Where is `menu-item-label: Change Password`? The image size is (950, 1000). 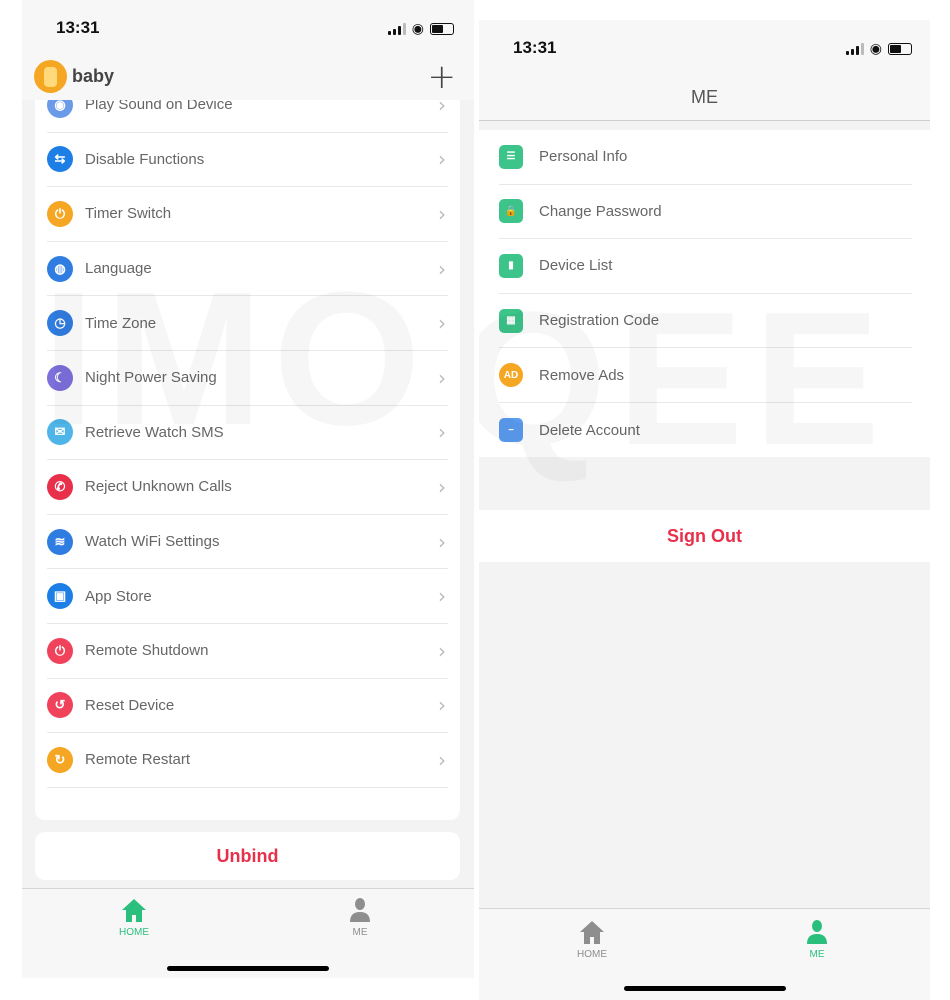 menu-item-label: Change Password is located at coordinates (600, 211).